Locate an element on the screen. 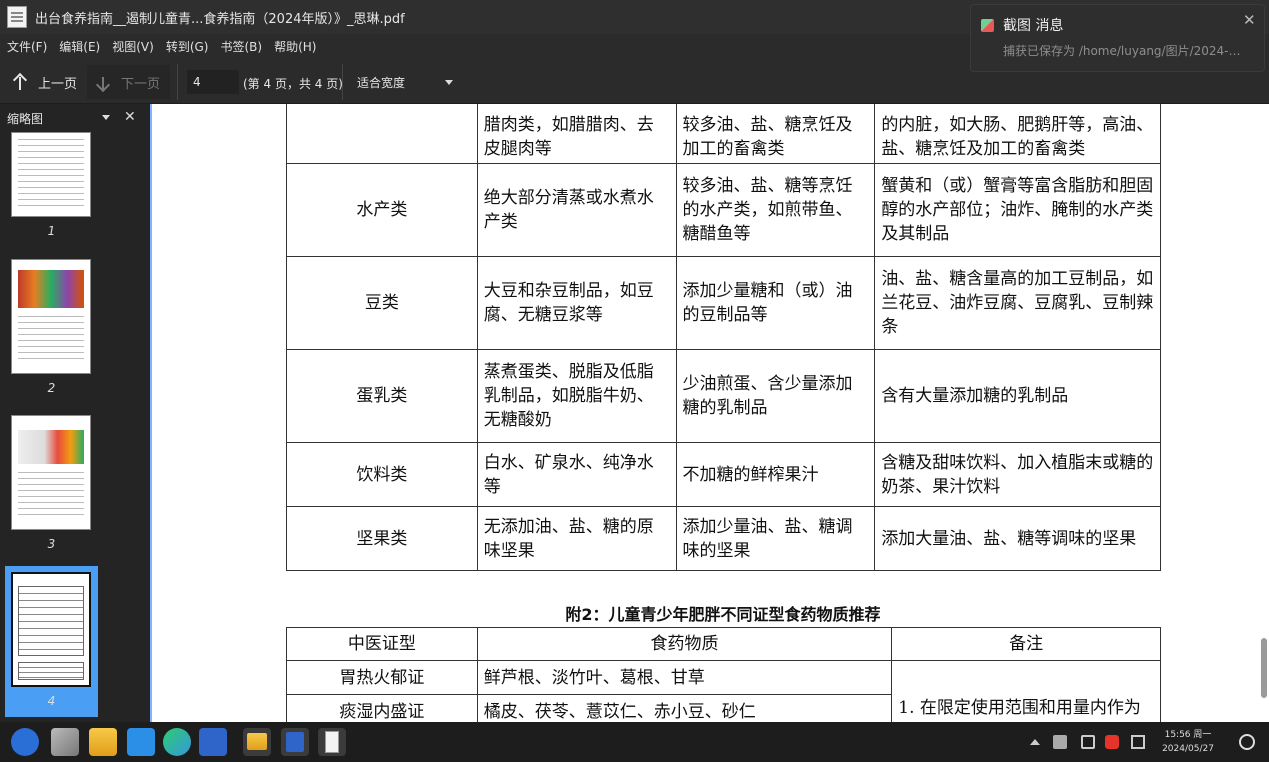 The image size is (1269, 762). thumbnail-label: 4 is located at coordinates (51, 701).